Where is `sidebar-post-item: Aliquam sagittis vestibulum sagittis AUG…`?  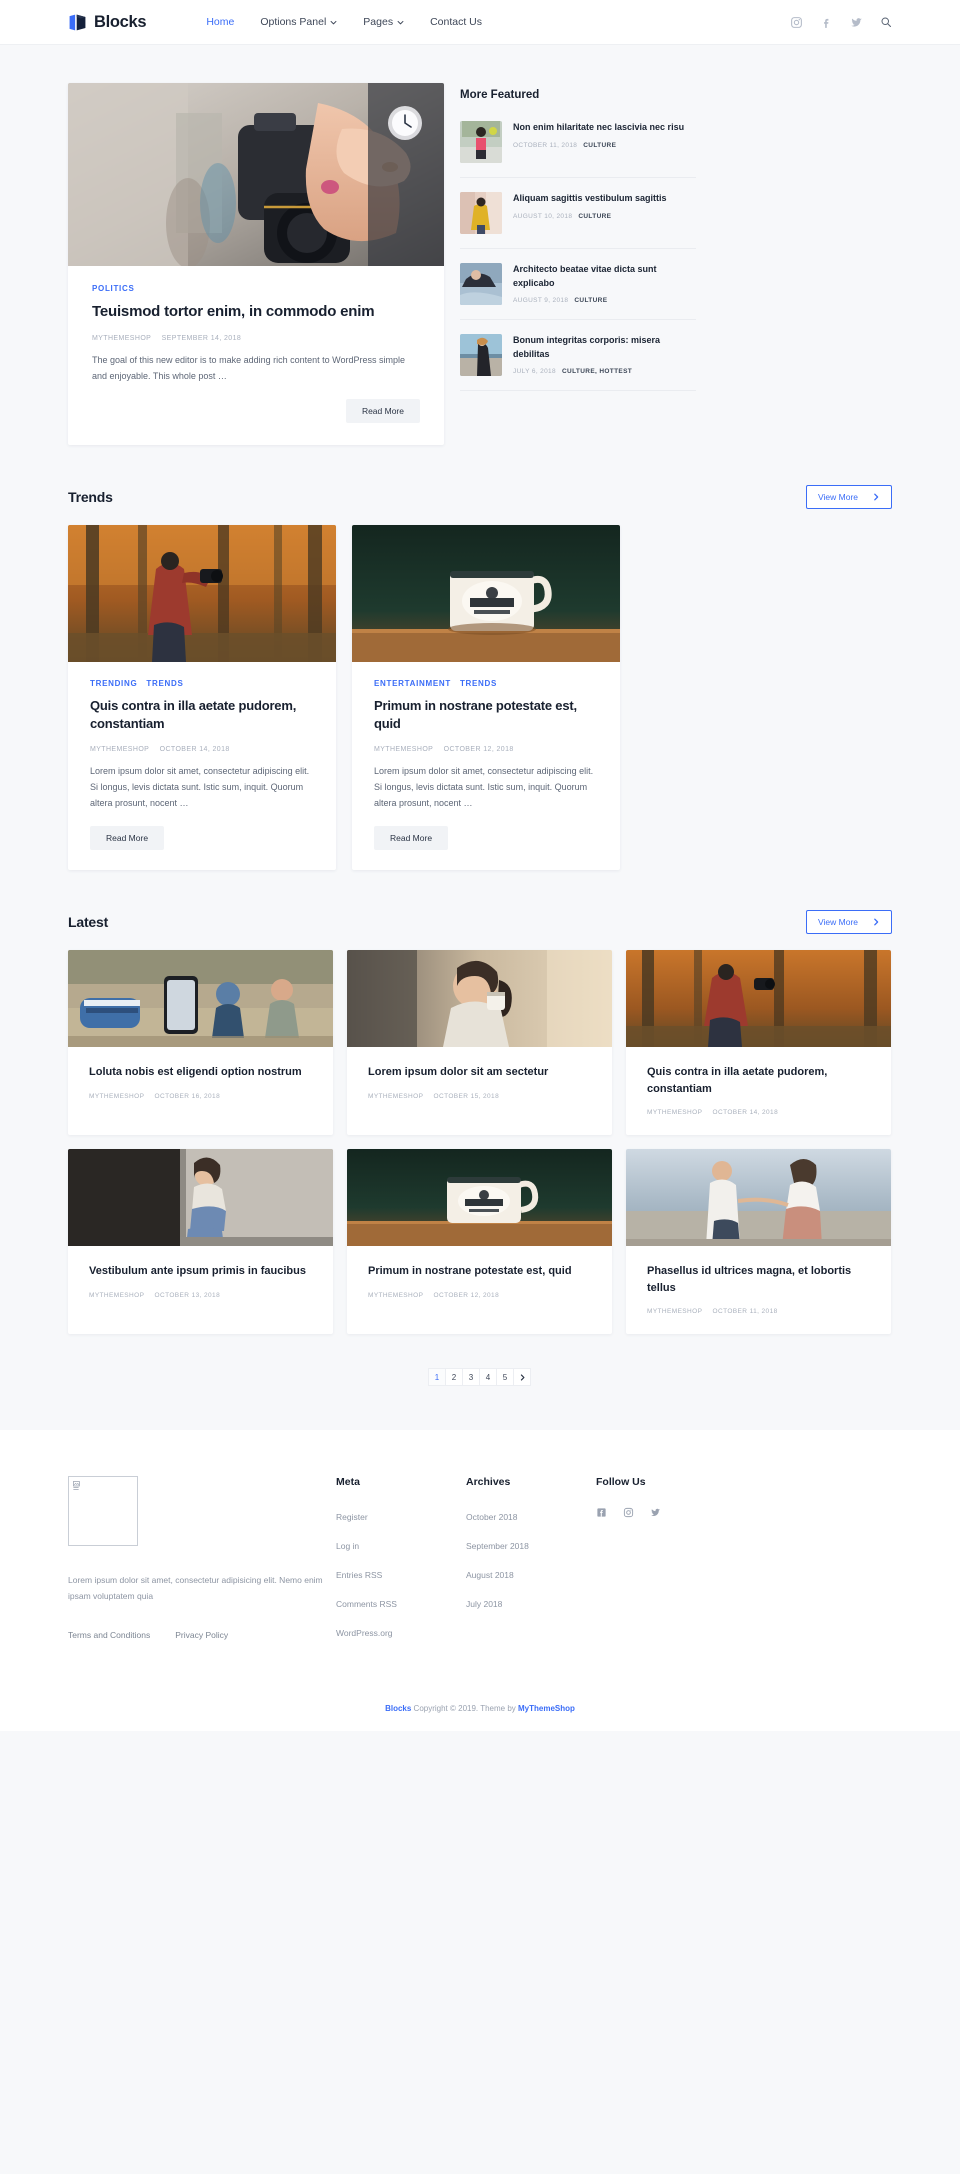 sidebar-post-item: Aliquam sagittis vestibulum sagittis AUG… is located at coordinates (578, 213).